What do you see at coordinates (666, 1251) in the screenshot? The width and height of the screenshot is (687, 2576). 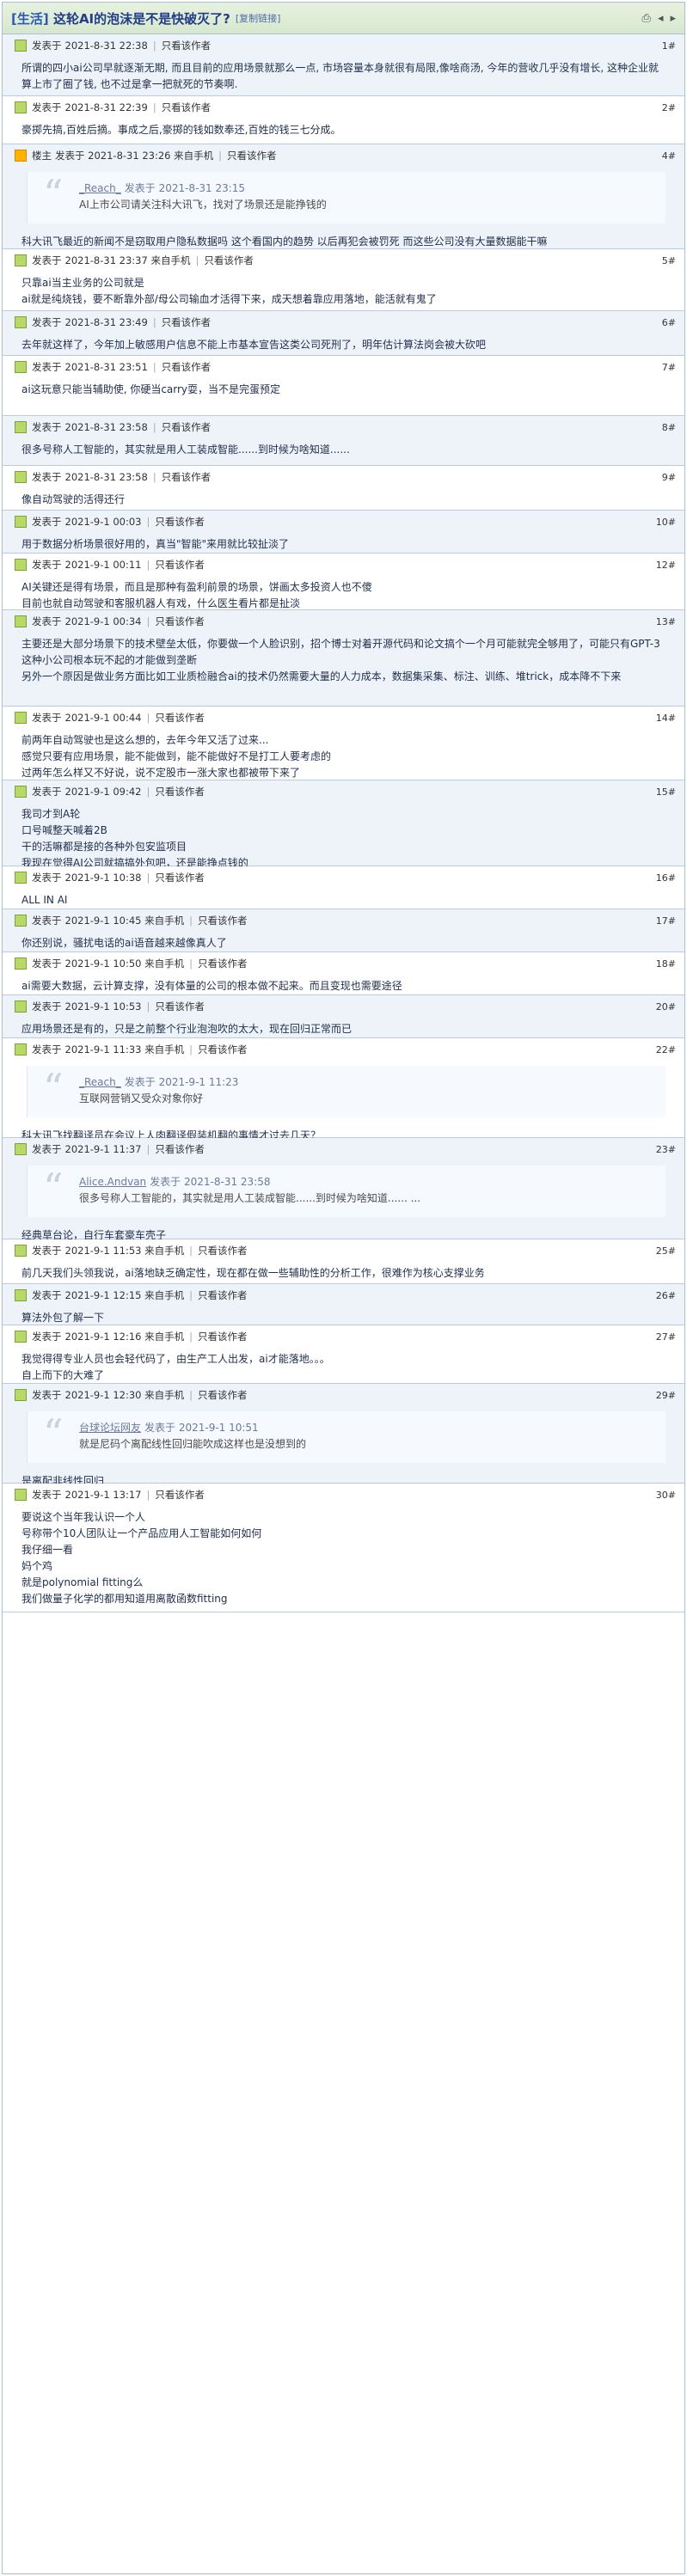 I see `floor-number: 25#` at bounding box center [666, 1251].